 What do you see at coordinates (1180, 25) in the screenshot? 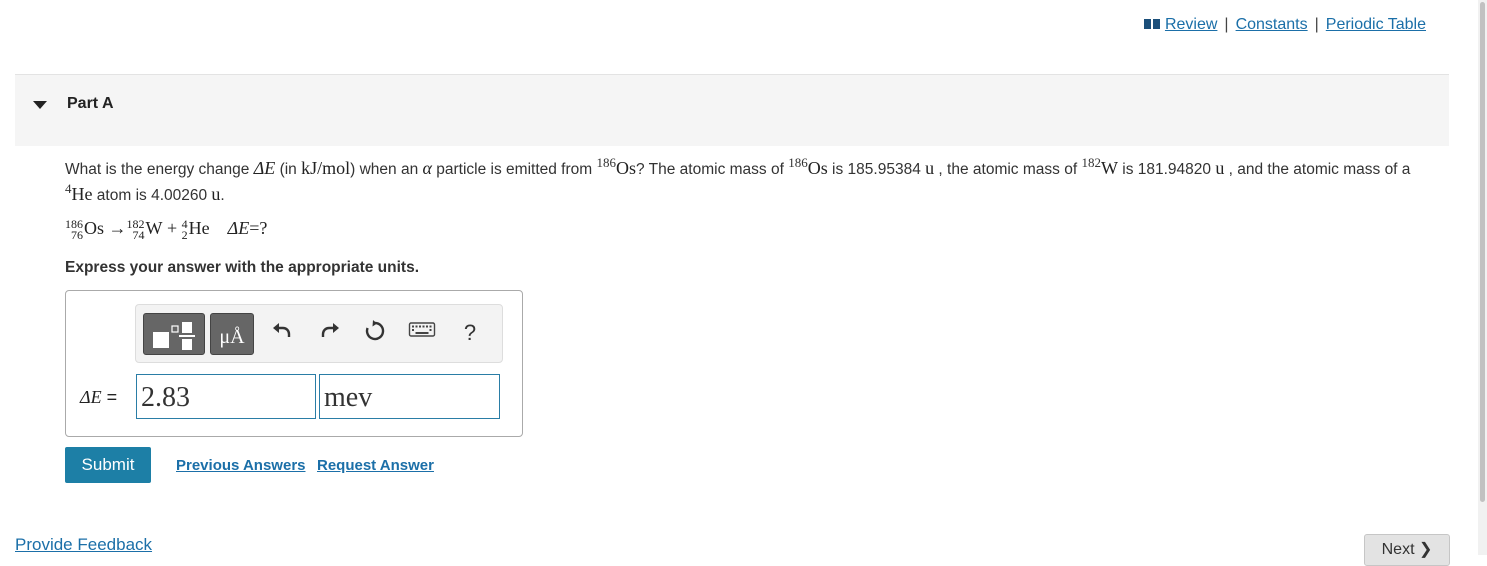
I see `review-link: Review` at bounding box center [1180, 25].